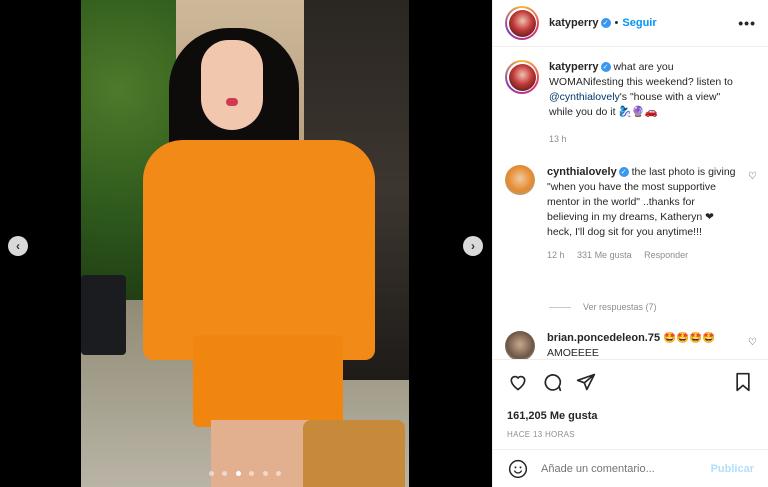 This screenshot has height=487, width=768. Describe the element at coordinates (630, 416) in the screenshot. I see `likes-count: 161,205 Me gusta` at that location.